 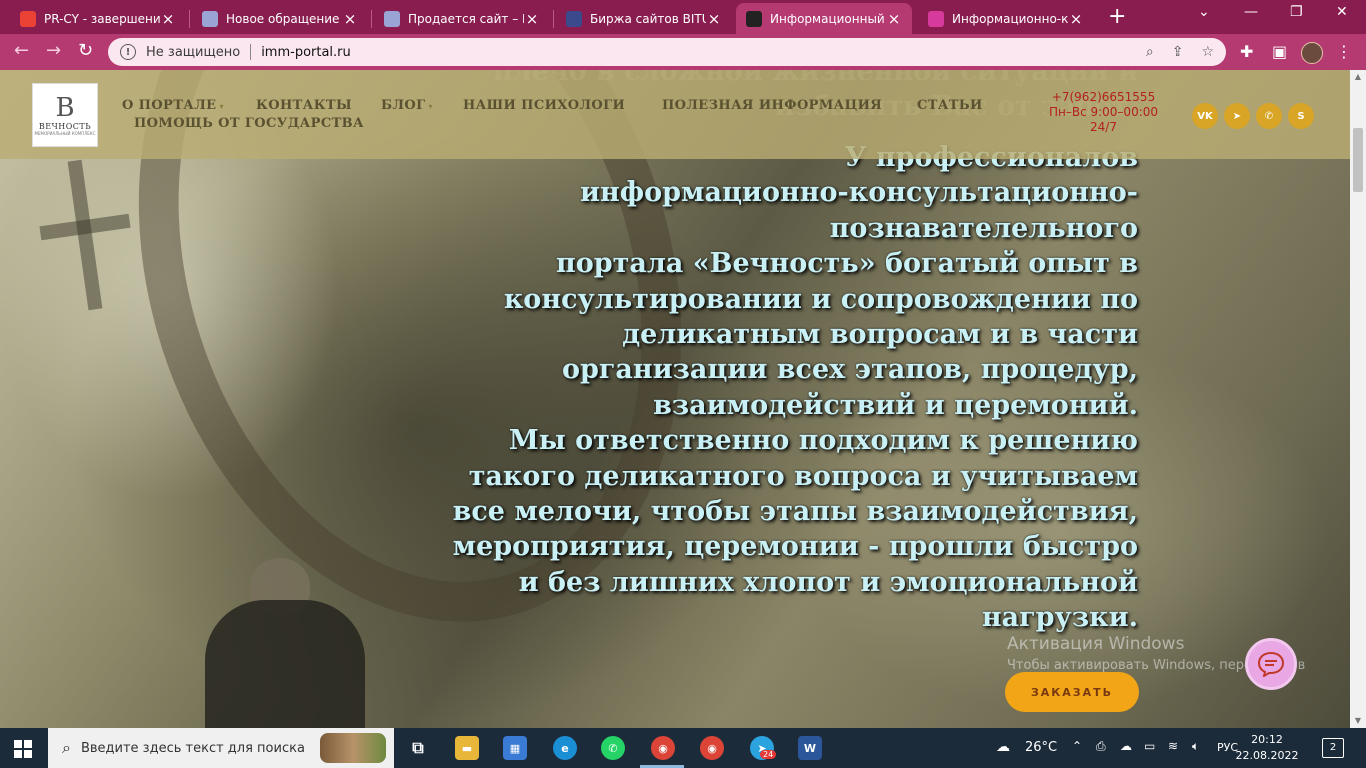 I want to click on chat-bubble-icon, so click(x=1271, y=664).